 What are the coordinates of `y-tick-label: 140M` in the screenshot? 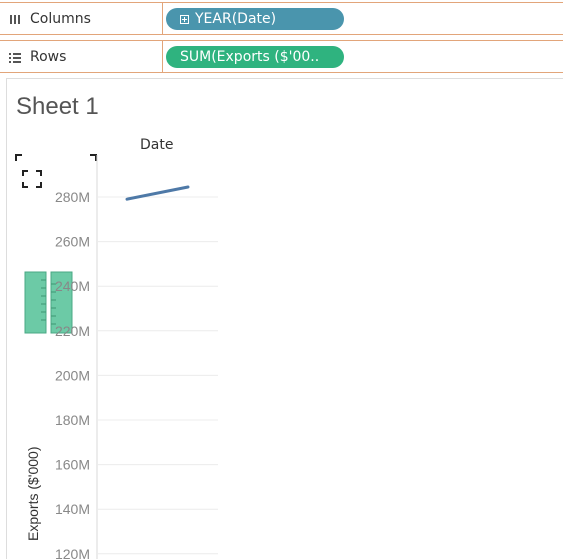 It's located at (72, 509).